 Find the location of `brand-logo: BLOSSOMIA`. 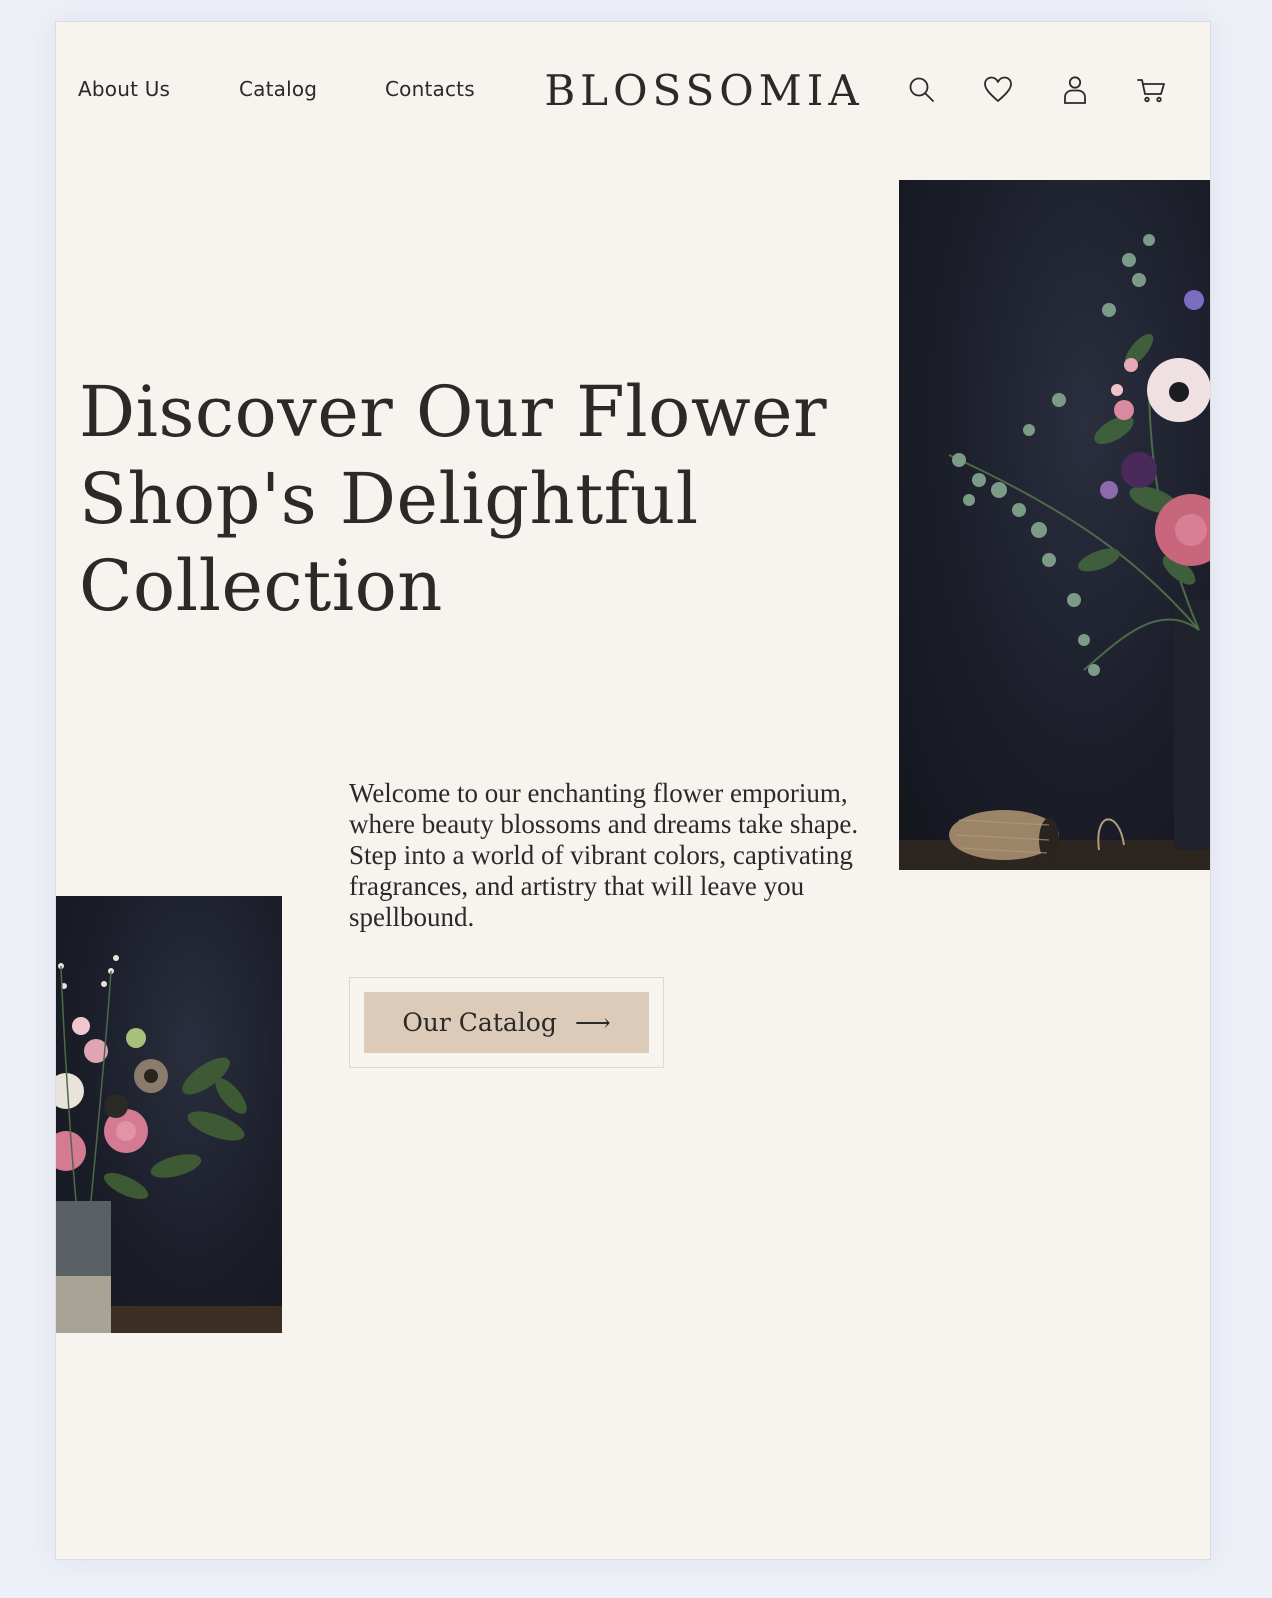

brand-logo: BLOSSOMIA is located at coordinates (704, 90).